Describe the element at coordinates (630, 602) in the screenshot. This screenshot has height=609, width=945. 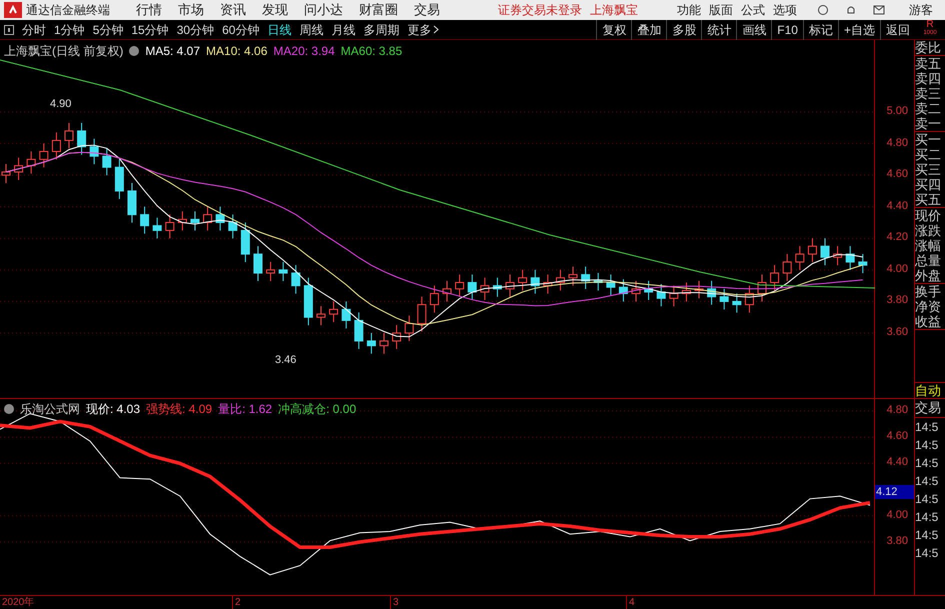
I see `time-axis-label: 4` at that location.